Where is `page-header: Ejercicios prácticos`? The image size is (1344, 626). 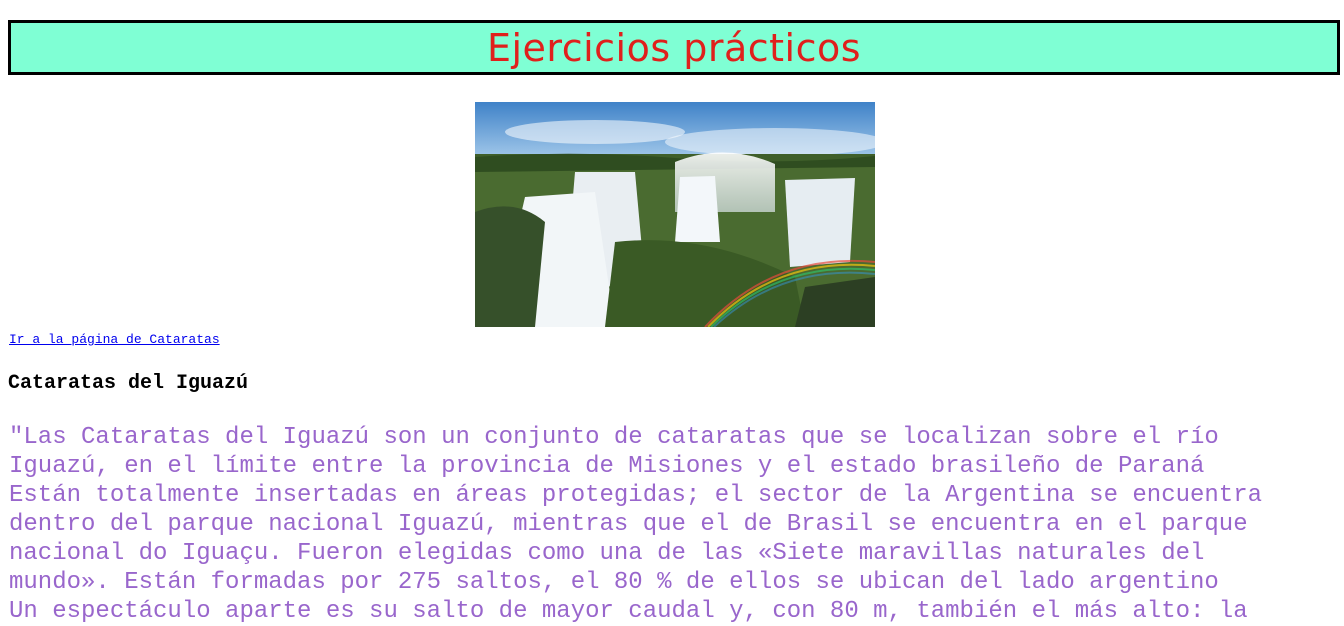 page-header: Ejercicios prácticos is located at coordinates (674, 47).